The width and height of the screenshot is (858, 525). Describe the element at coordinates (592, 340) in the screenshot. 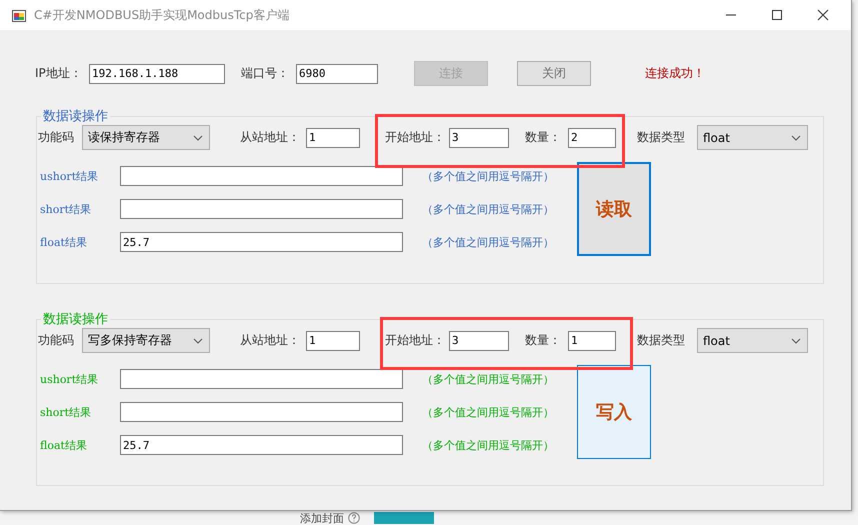

I see `count-field: 1` at that location.